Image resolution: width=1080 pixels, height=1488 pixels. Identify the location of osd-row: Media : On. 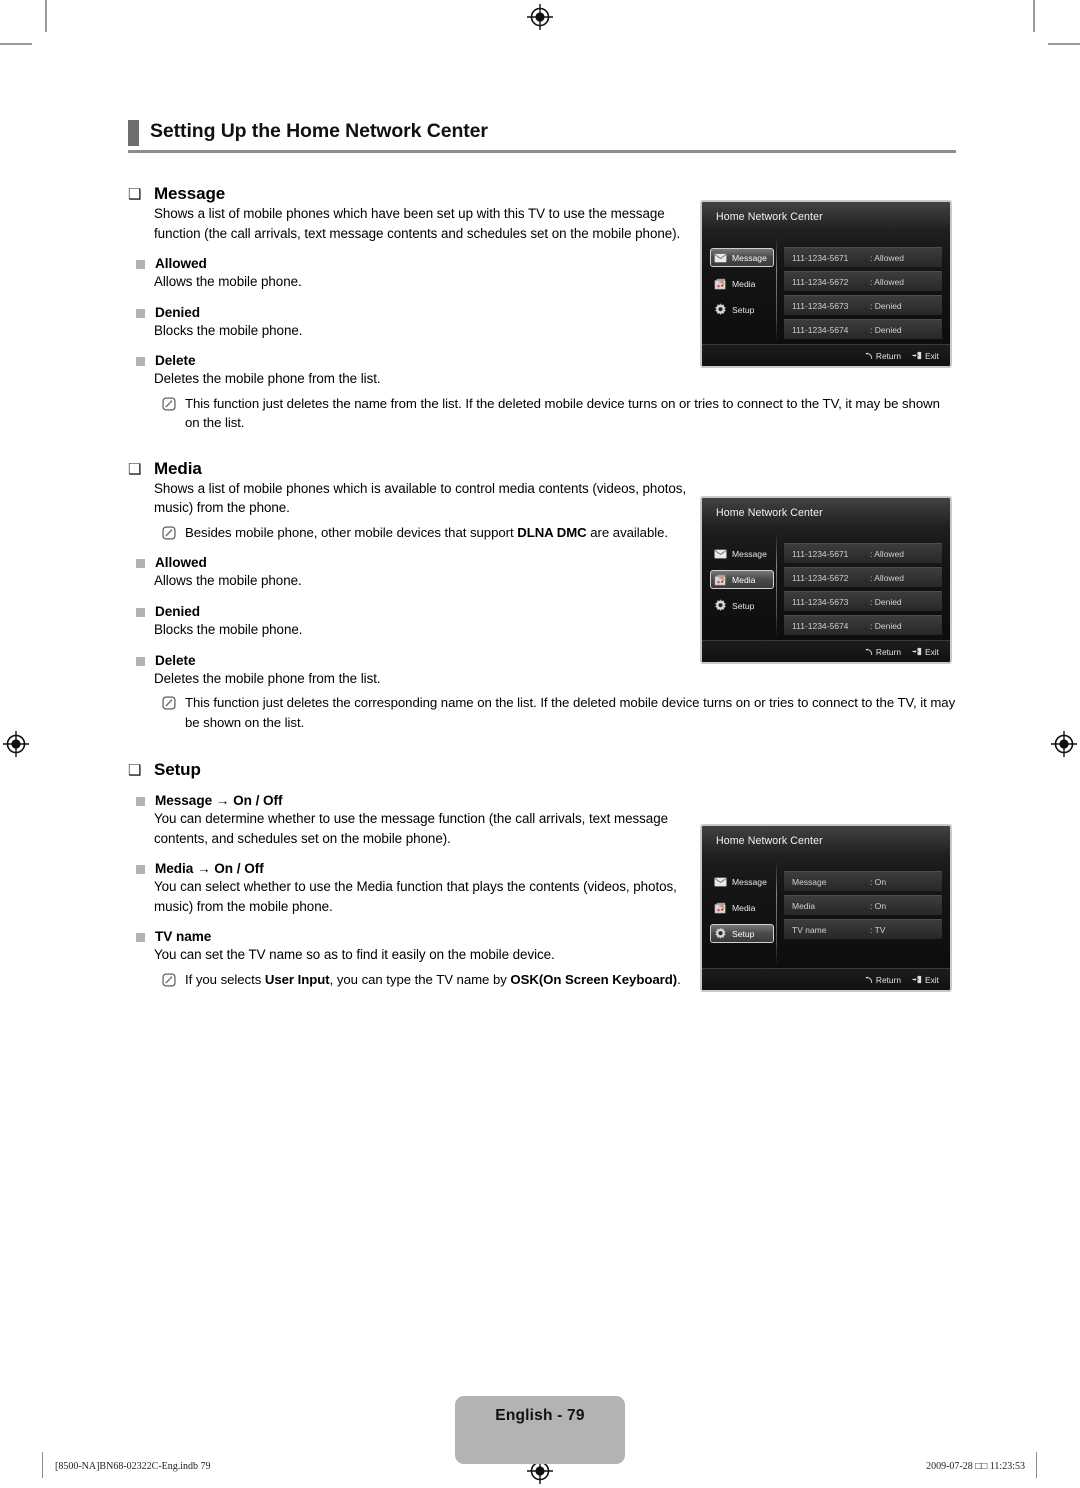
(863, 905).